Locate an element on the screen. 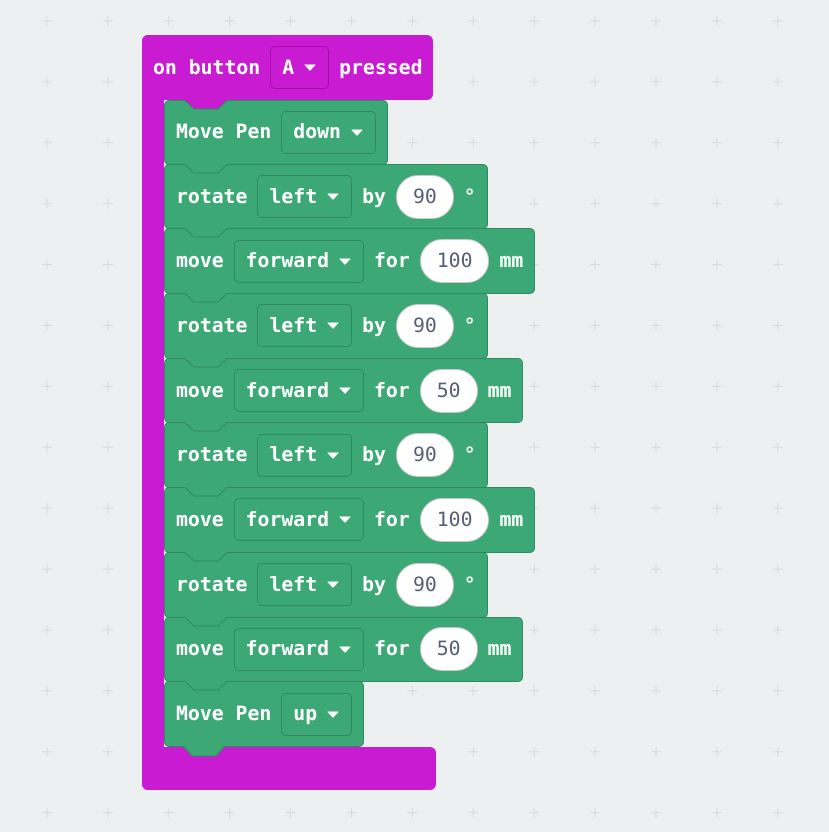 The height and width of the screenshot is (832, 829). block-label: on button is located at coordinates (206, 68).